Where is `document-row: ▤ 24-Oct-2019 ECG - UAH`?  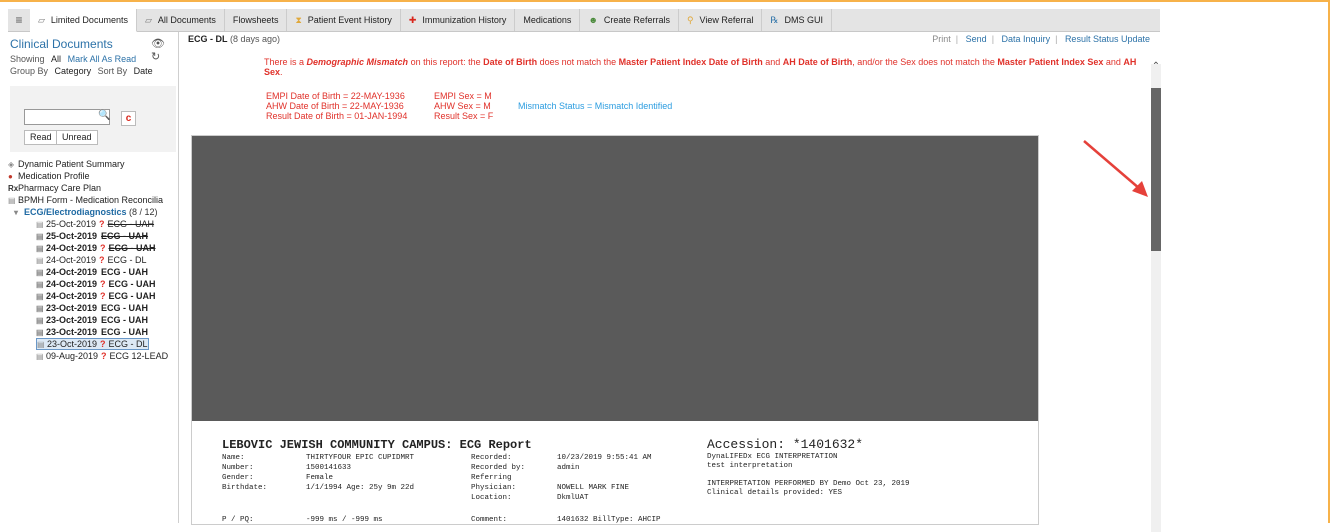 document-row: ▤ 24-Oct-2019 ECG - UAH is located at coordinates (93, 272).